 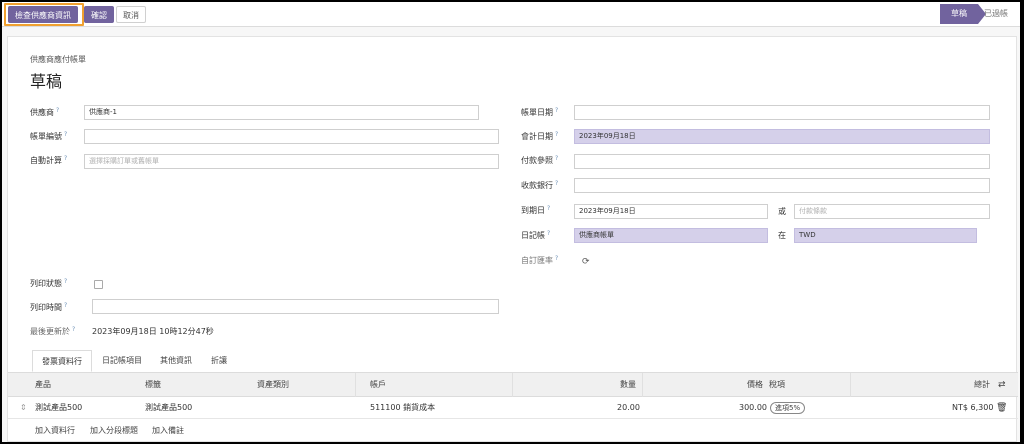 What do you see at coordinates (963, 14) in the screenshot?
I see `stage-draft: 草稿` at bounding box center [963, 14].